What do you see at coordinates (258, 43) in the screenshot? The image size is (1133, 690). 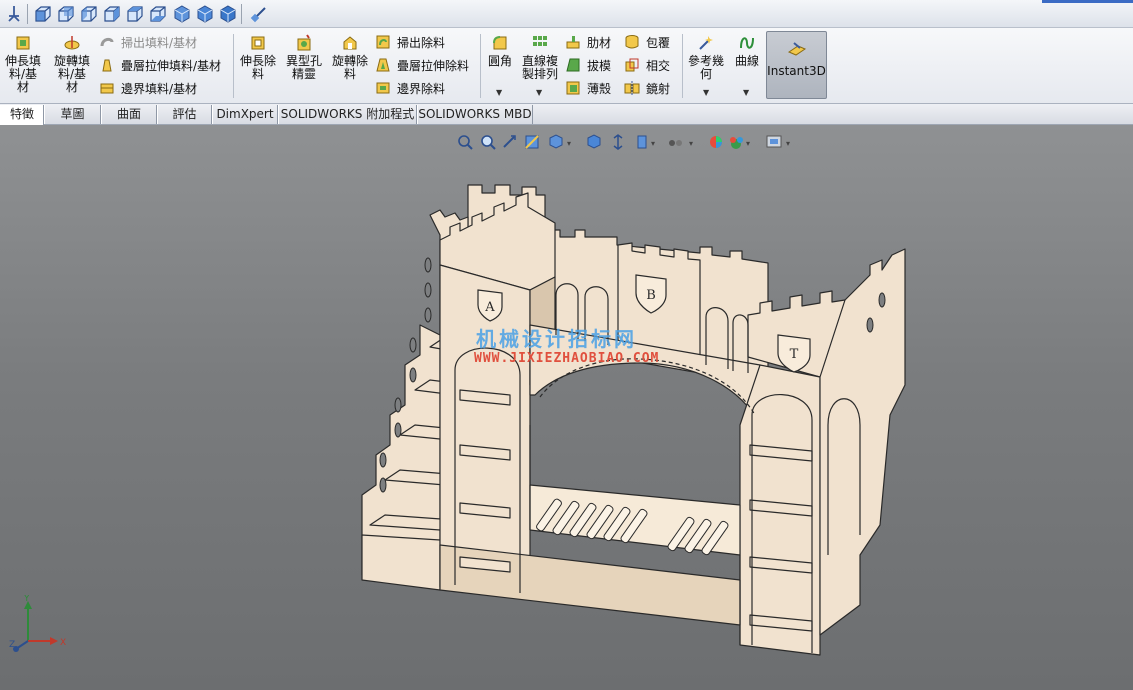 I see `extrude-cut-icon` at bounding box center [258, 43].